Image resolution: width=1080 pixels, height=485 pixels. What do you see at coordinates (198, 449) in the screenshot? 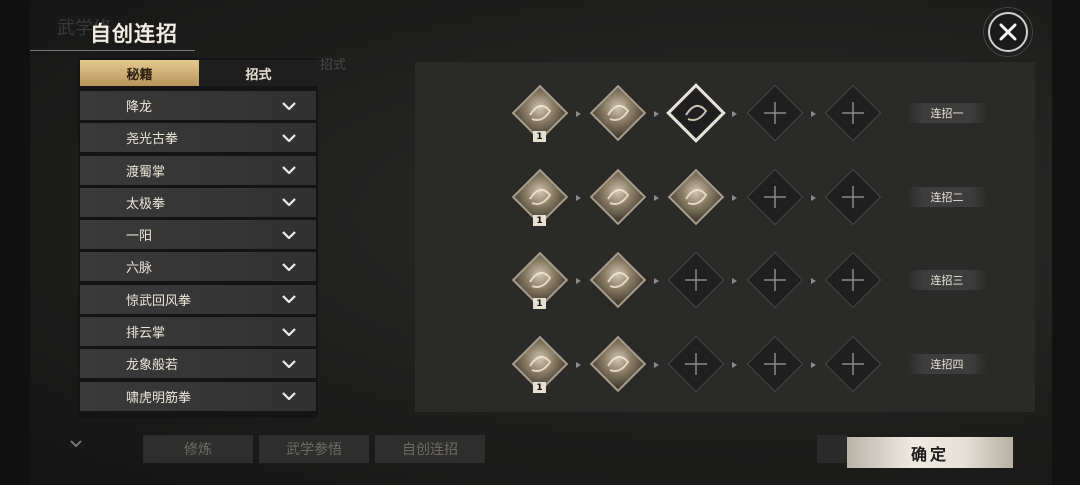
I see `practice-button: 修炼` at bounding box center [198, 449].